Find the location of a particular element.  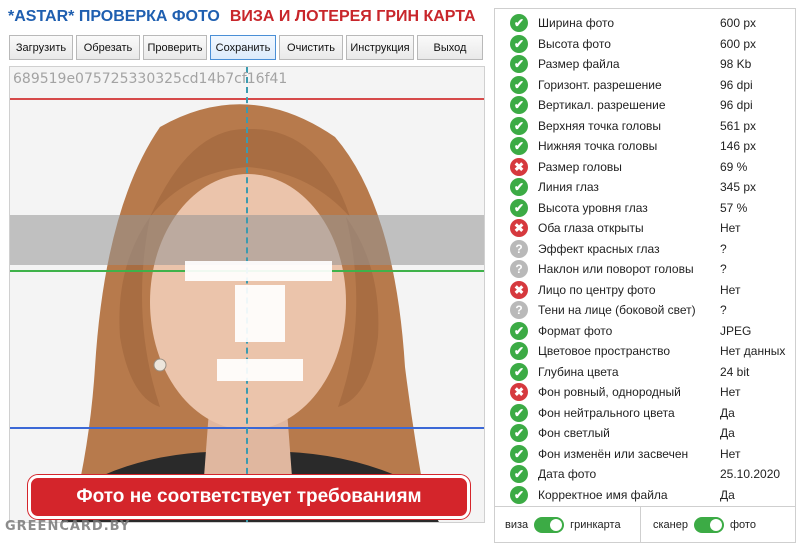

check-row: ✔ Дата фото 25.10.2020 is located at coordinates (645, 474).